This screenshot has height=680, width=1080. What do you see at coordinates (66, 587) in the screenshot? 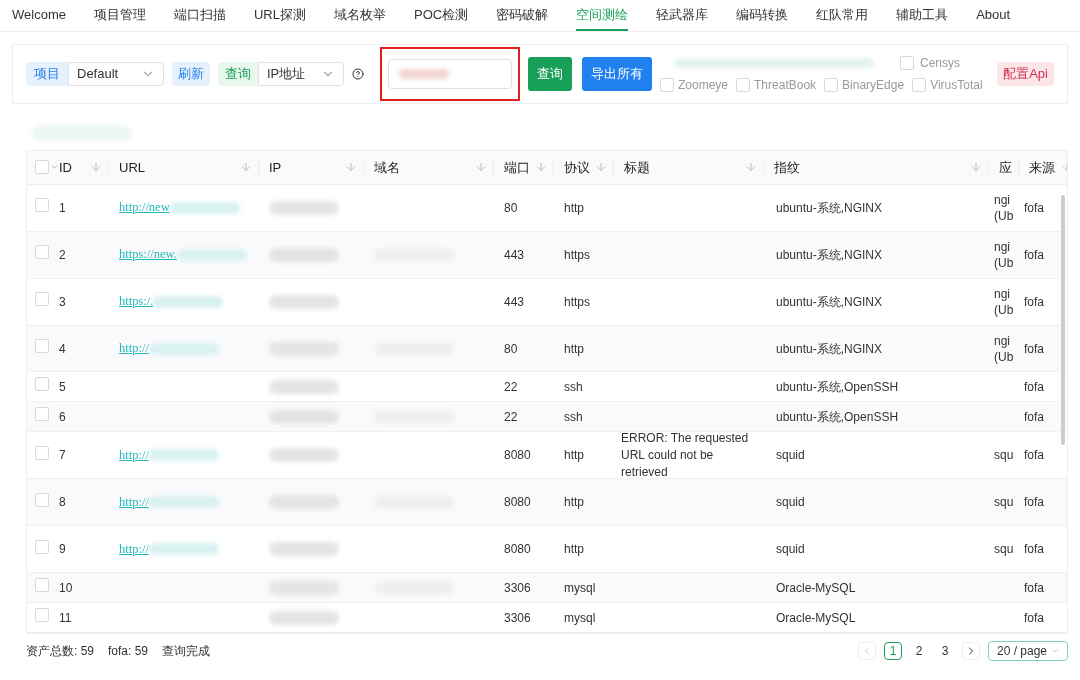
I see `table-cell: 10` at bounding box center [66, 587].